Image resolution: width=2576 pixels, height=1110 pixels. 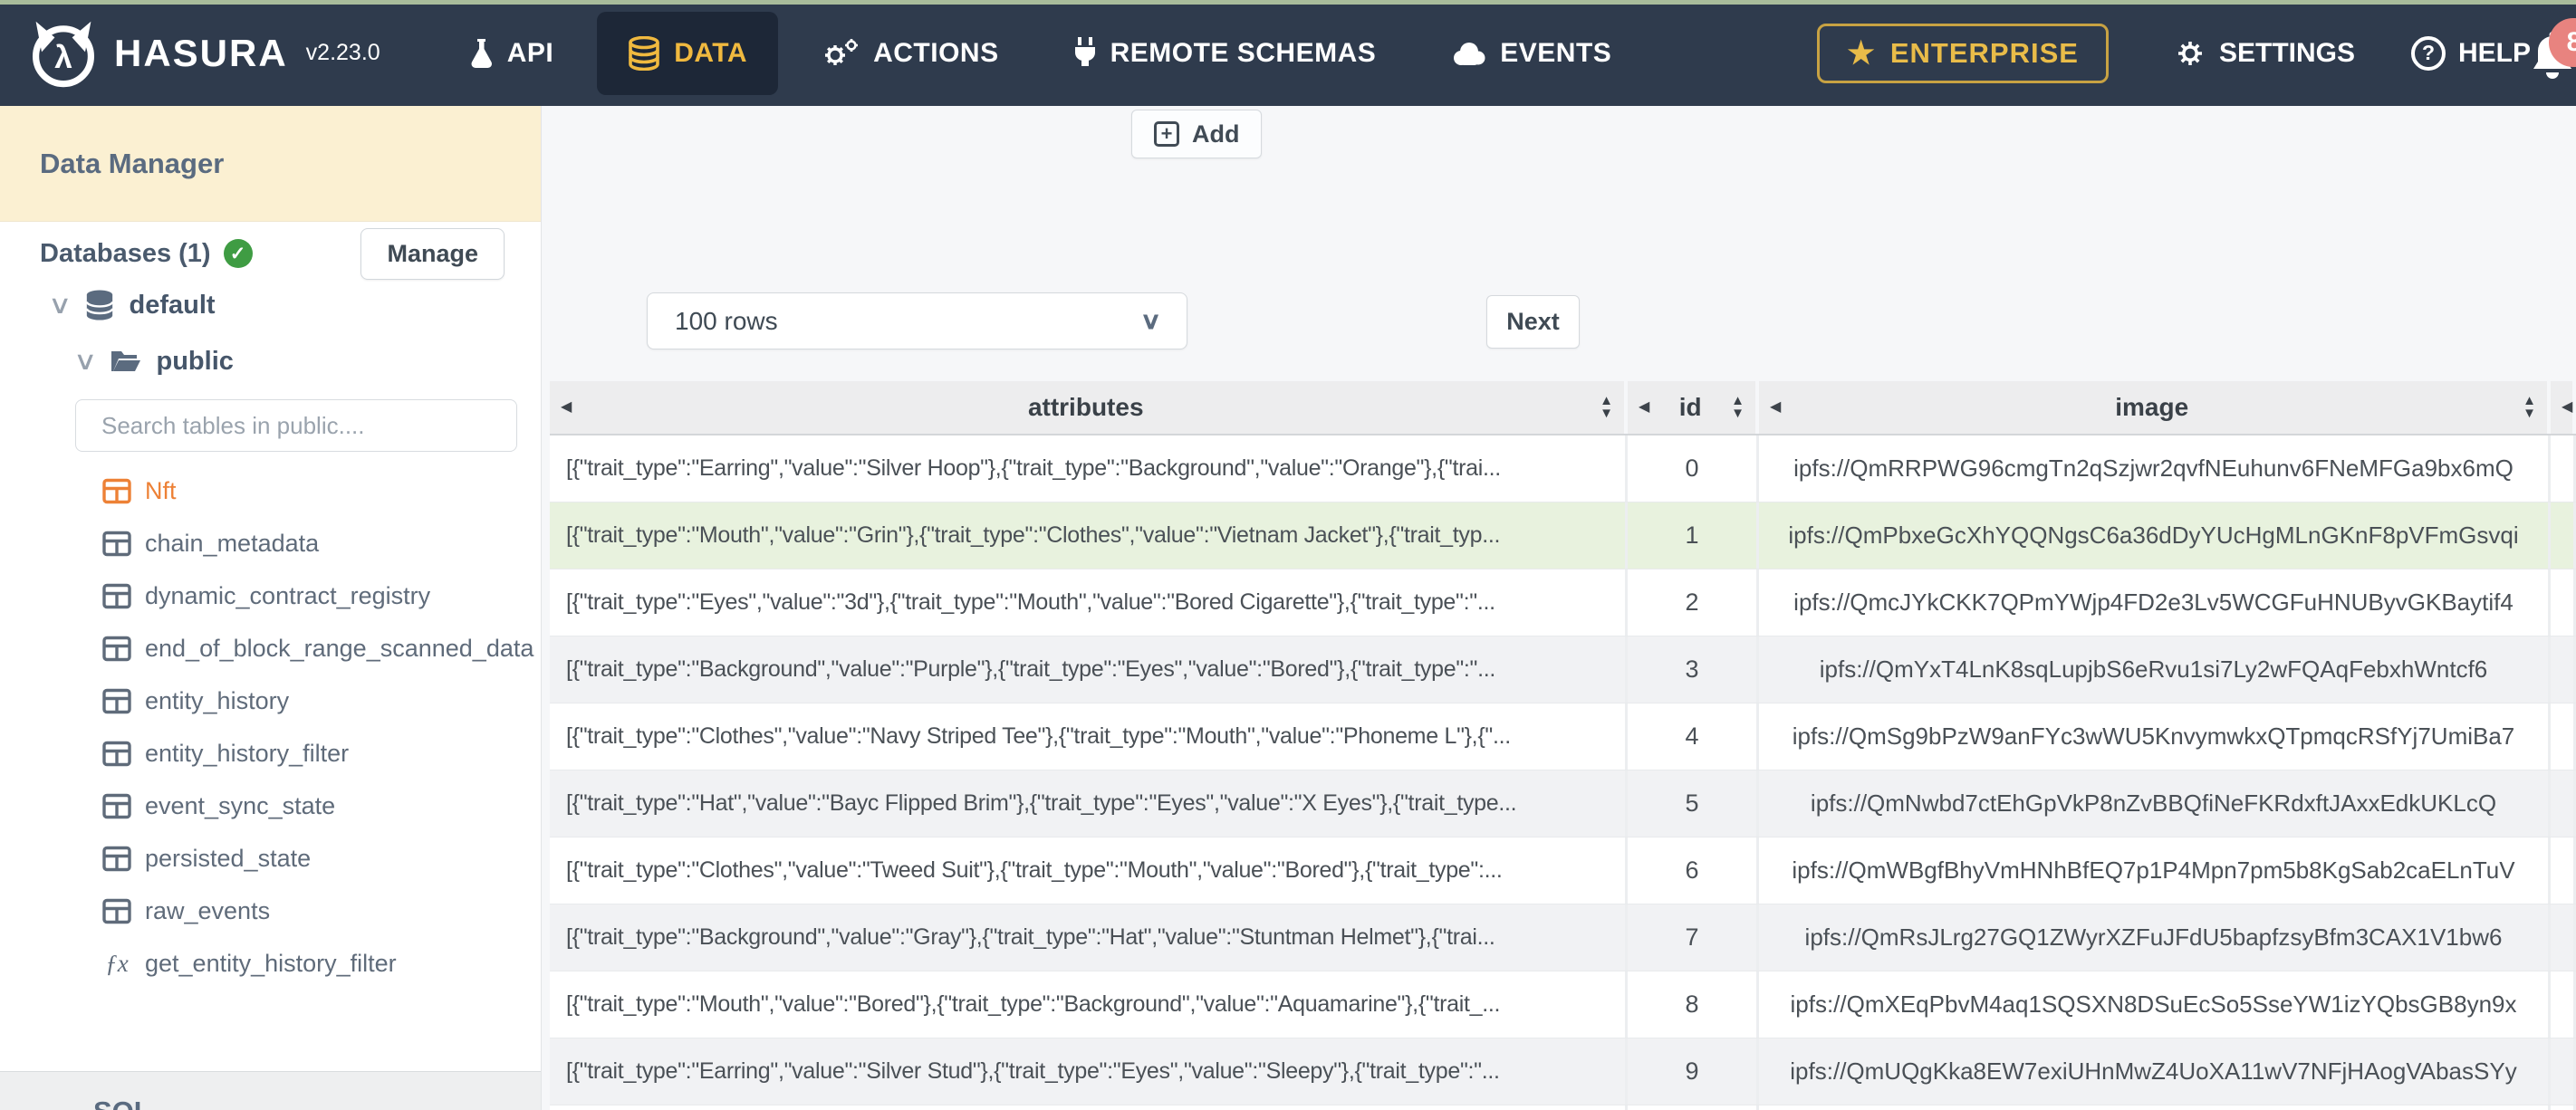 What do you see at coordinates (2155, 1107) in the screenshot?
I see `cell-image` at bounding box center [2155, 1107].